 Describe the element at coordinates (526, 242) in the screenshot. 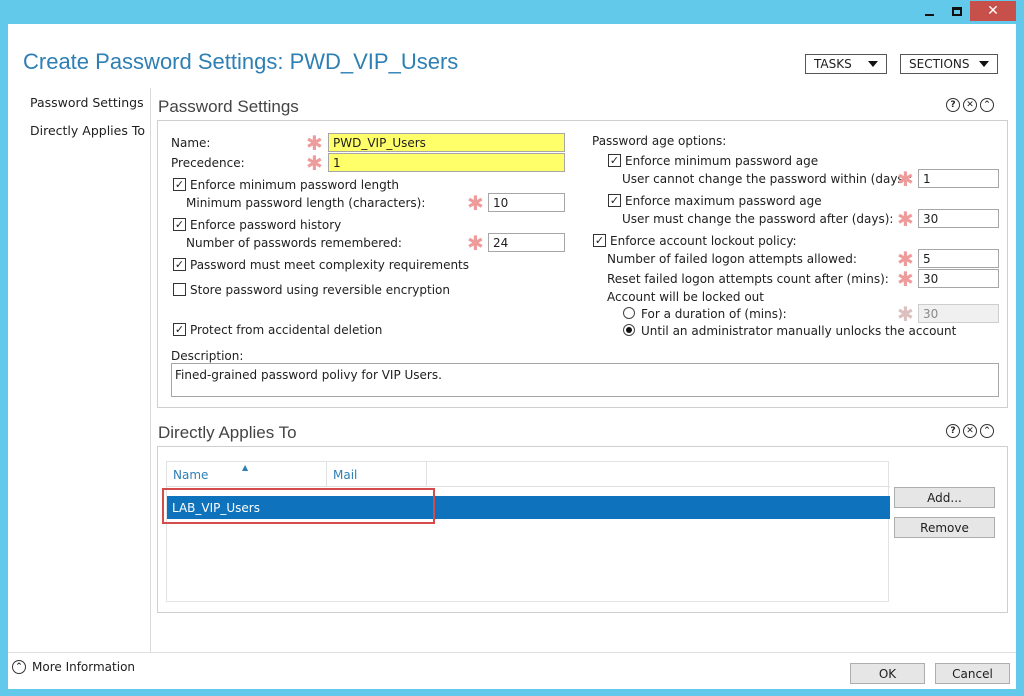

I see `history-field: 24` at that location.